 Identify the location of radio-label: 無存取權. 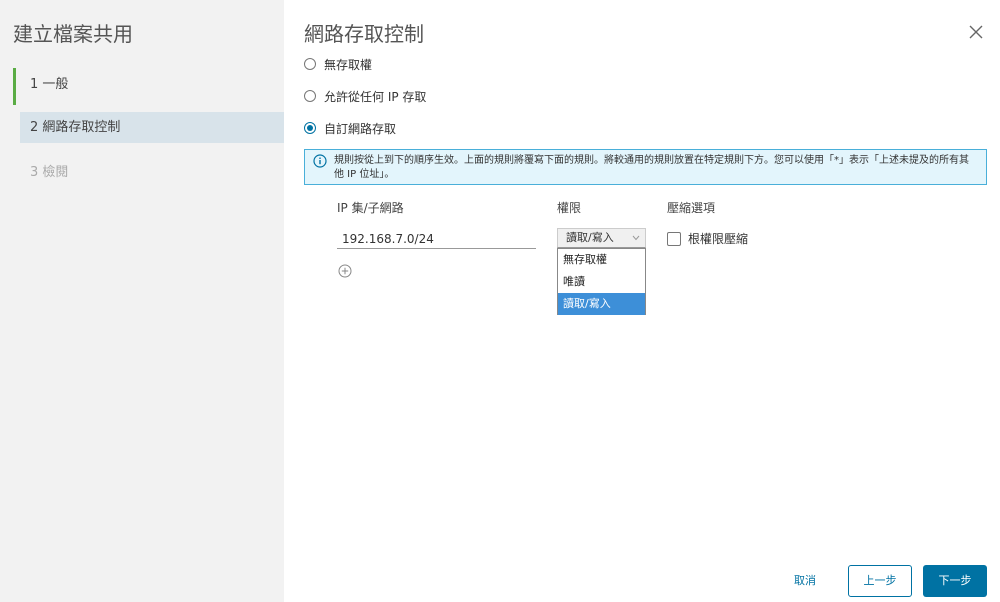
(348, 64).